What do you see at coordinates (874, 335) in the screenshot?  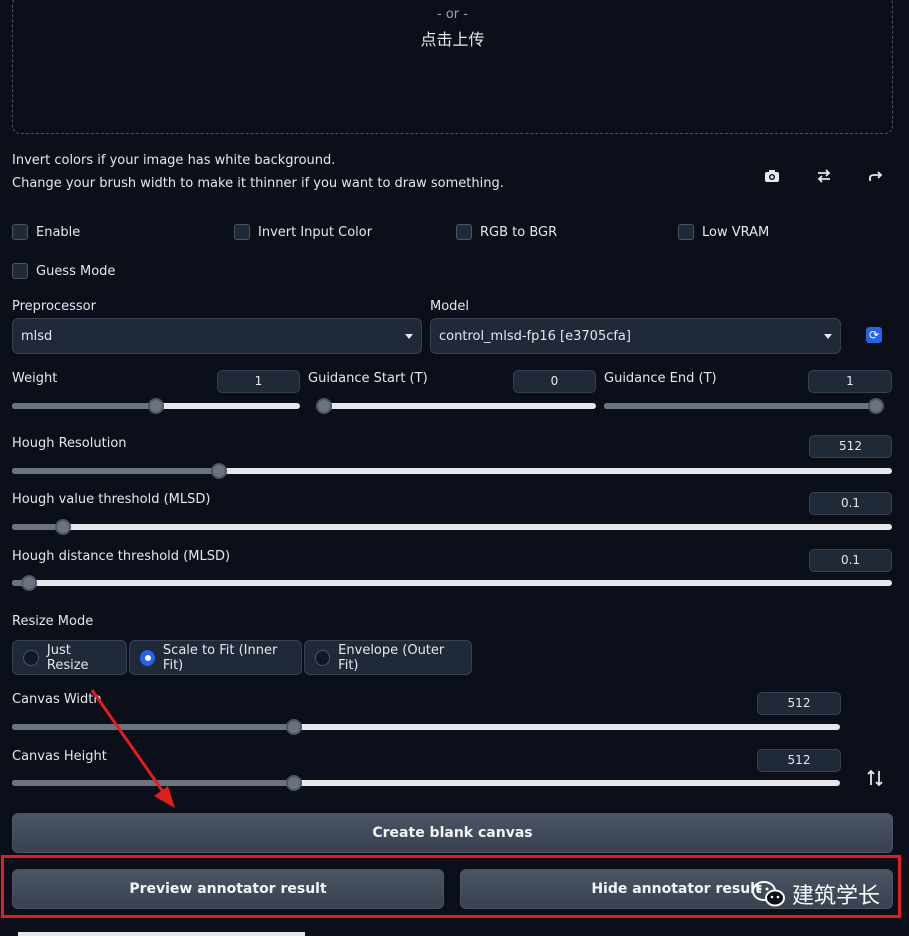 I see `refresh-models-icon: ⟳` at bounding box center [874, 335].